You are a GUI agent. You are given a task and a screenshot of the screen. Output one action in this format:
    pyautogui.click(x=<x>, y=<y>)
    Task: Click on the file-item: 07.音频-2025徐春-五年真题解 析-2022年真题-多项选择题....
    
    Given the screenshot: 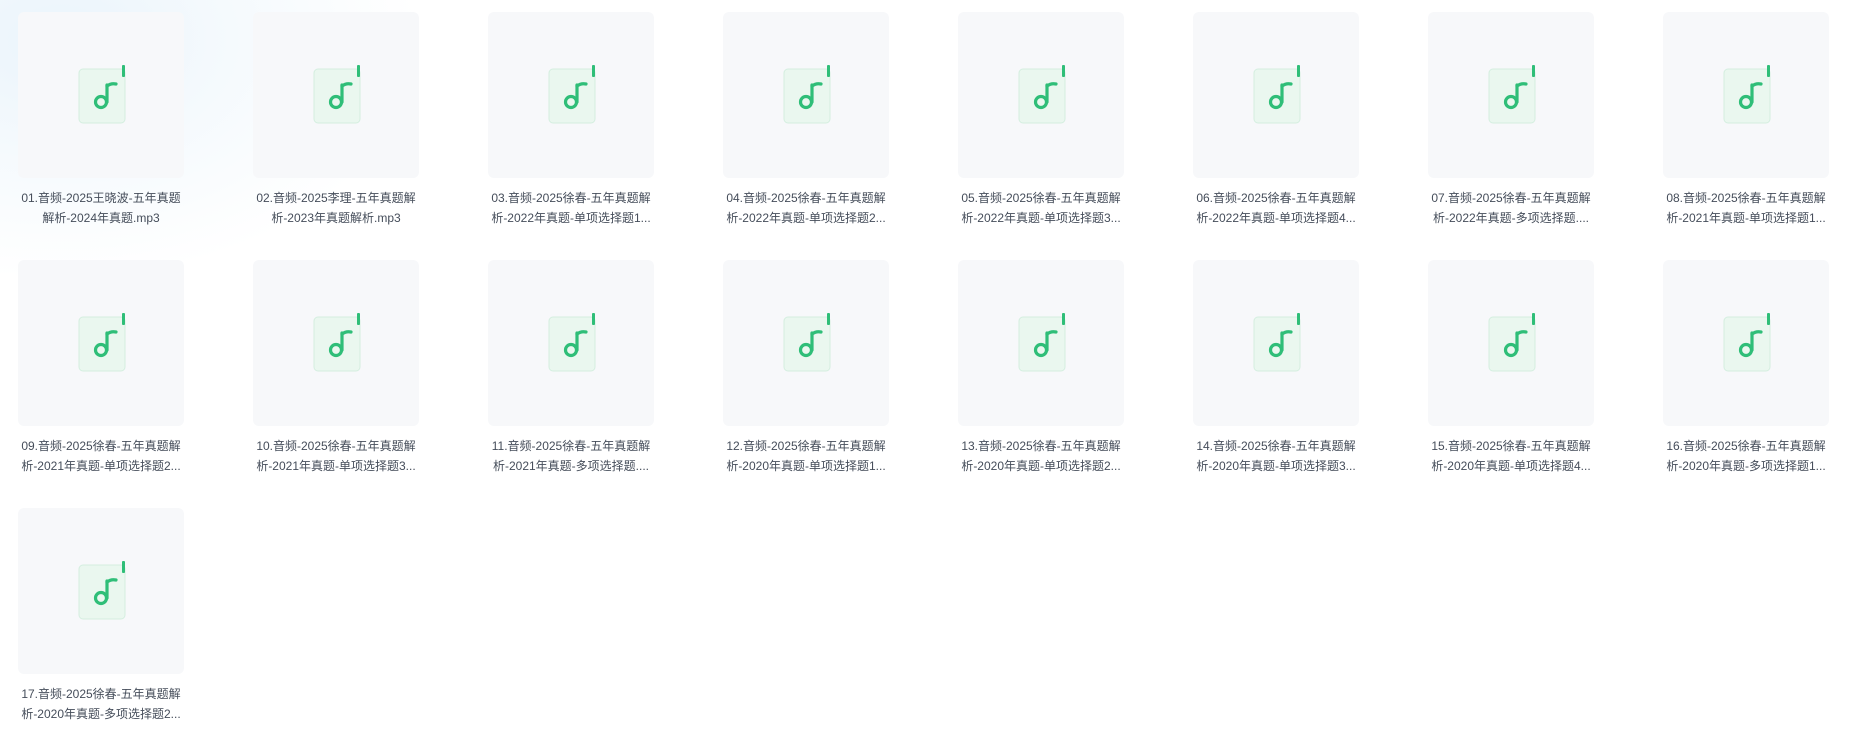 What is the action you would take?
    pyautogui.click(x=1477, y=119)
    